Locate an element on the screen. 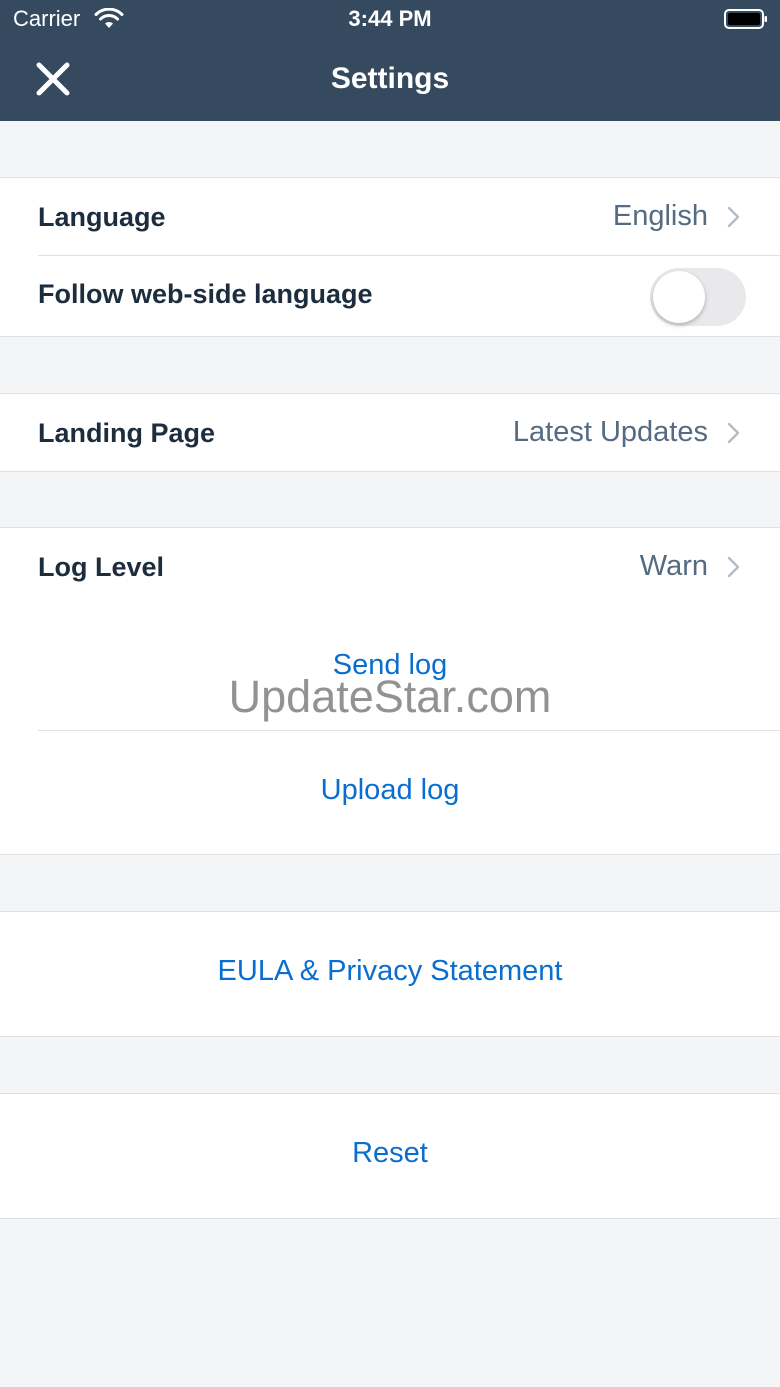 The height and width of the screenshot is (1387, 780). eula-group: EULA & Privacy Statement is located at coordinates (390, 974).